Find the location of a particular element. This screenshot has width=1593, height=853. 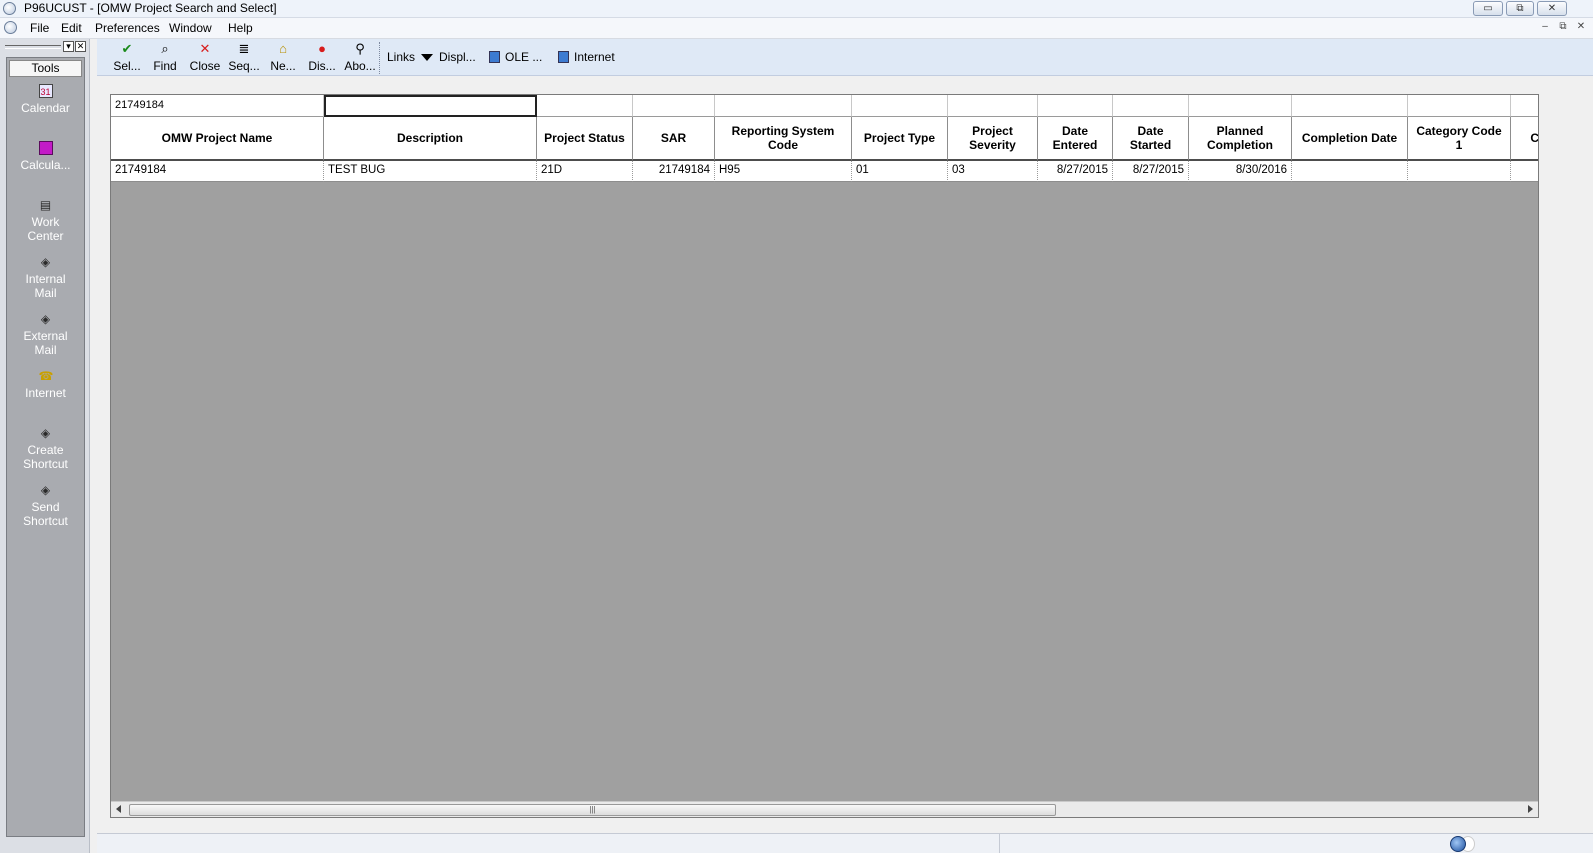

menu-file: File is located at coordinates (39, 28).